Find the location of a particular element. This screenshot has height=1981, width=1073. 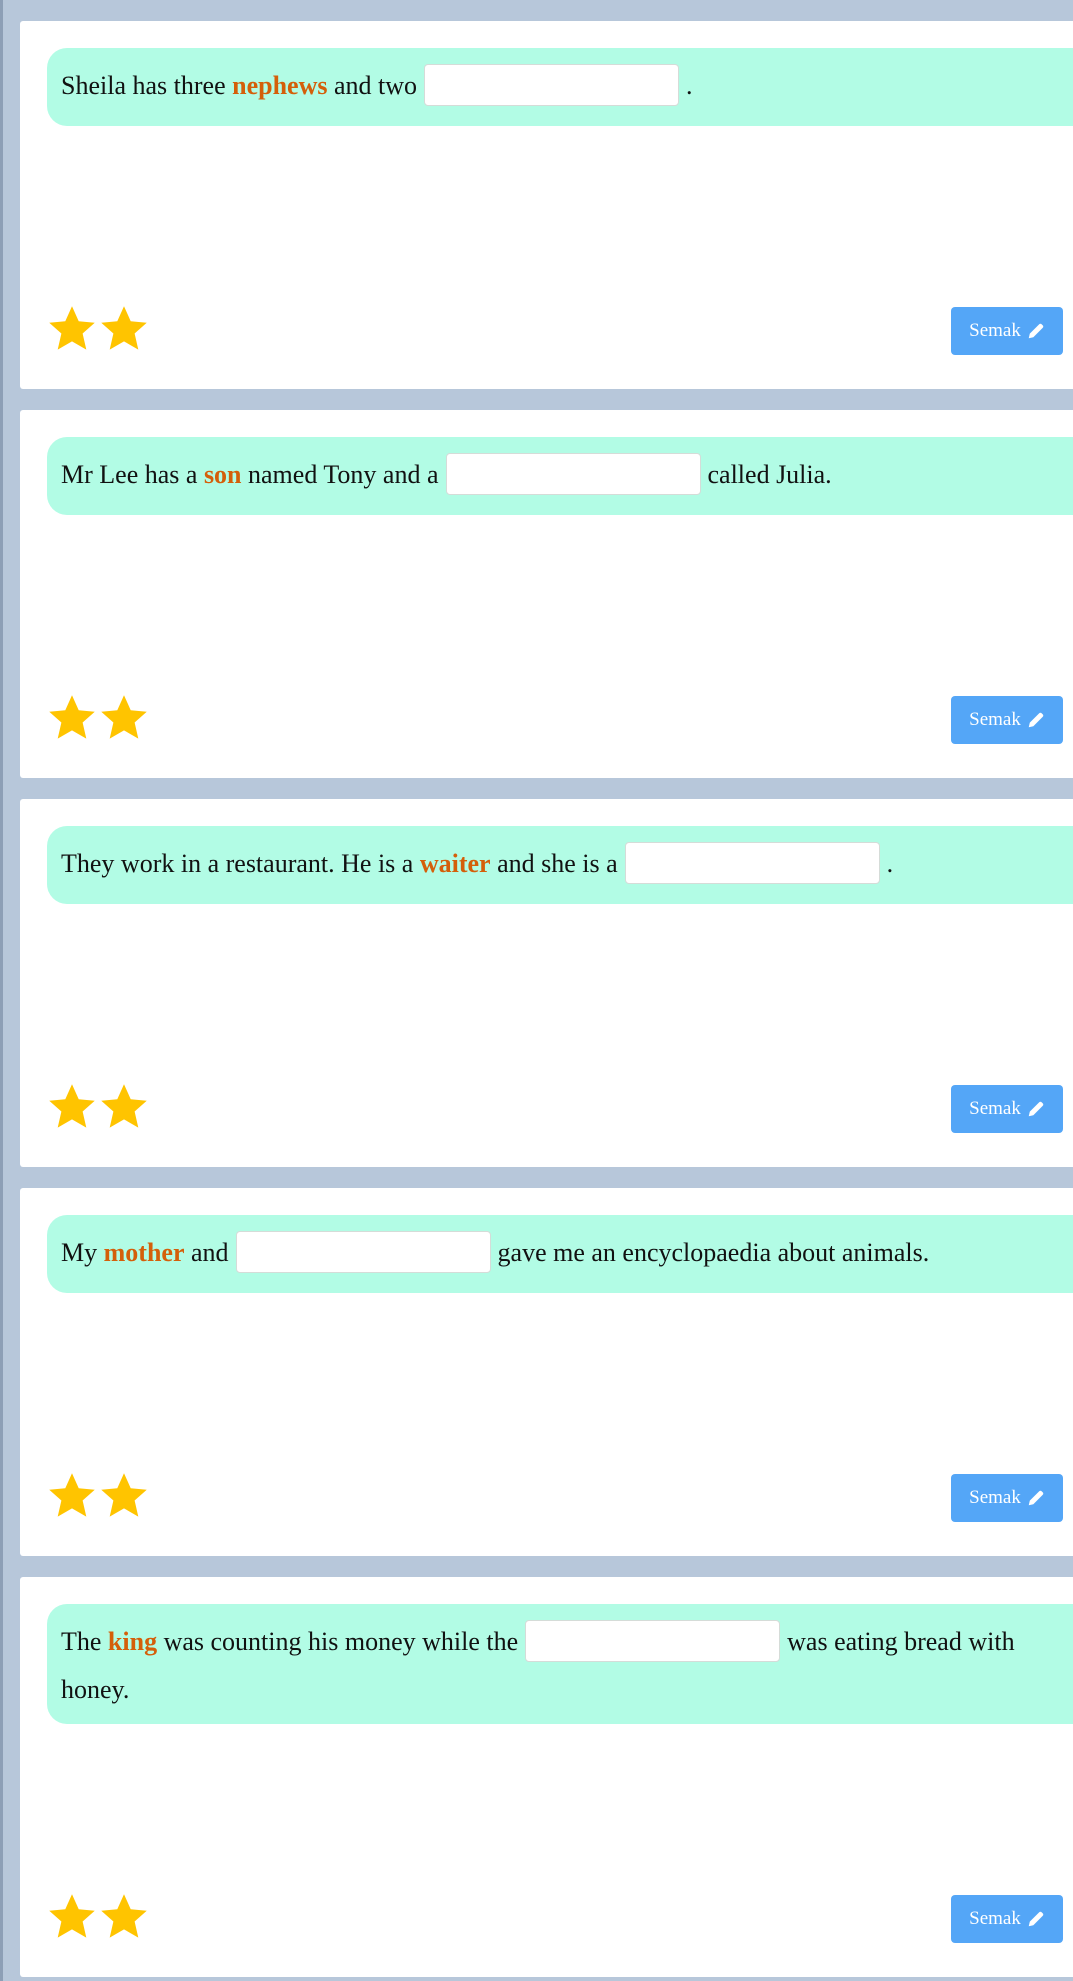

sentence-part: They work in a restaurant. He is a is located at coordinates (240, 863).